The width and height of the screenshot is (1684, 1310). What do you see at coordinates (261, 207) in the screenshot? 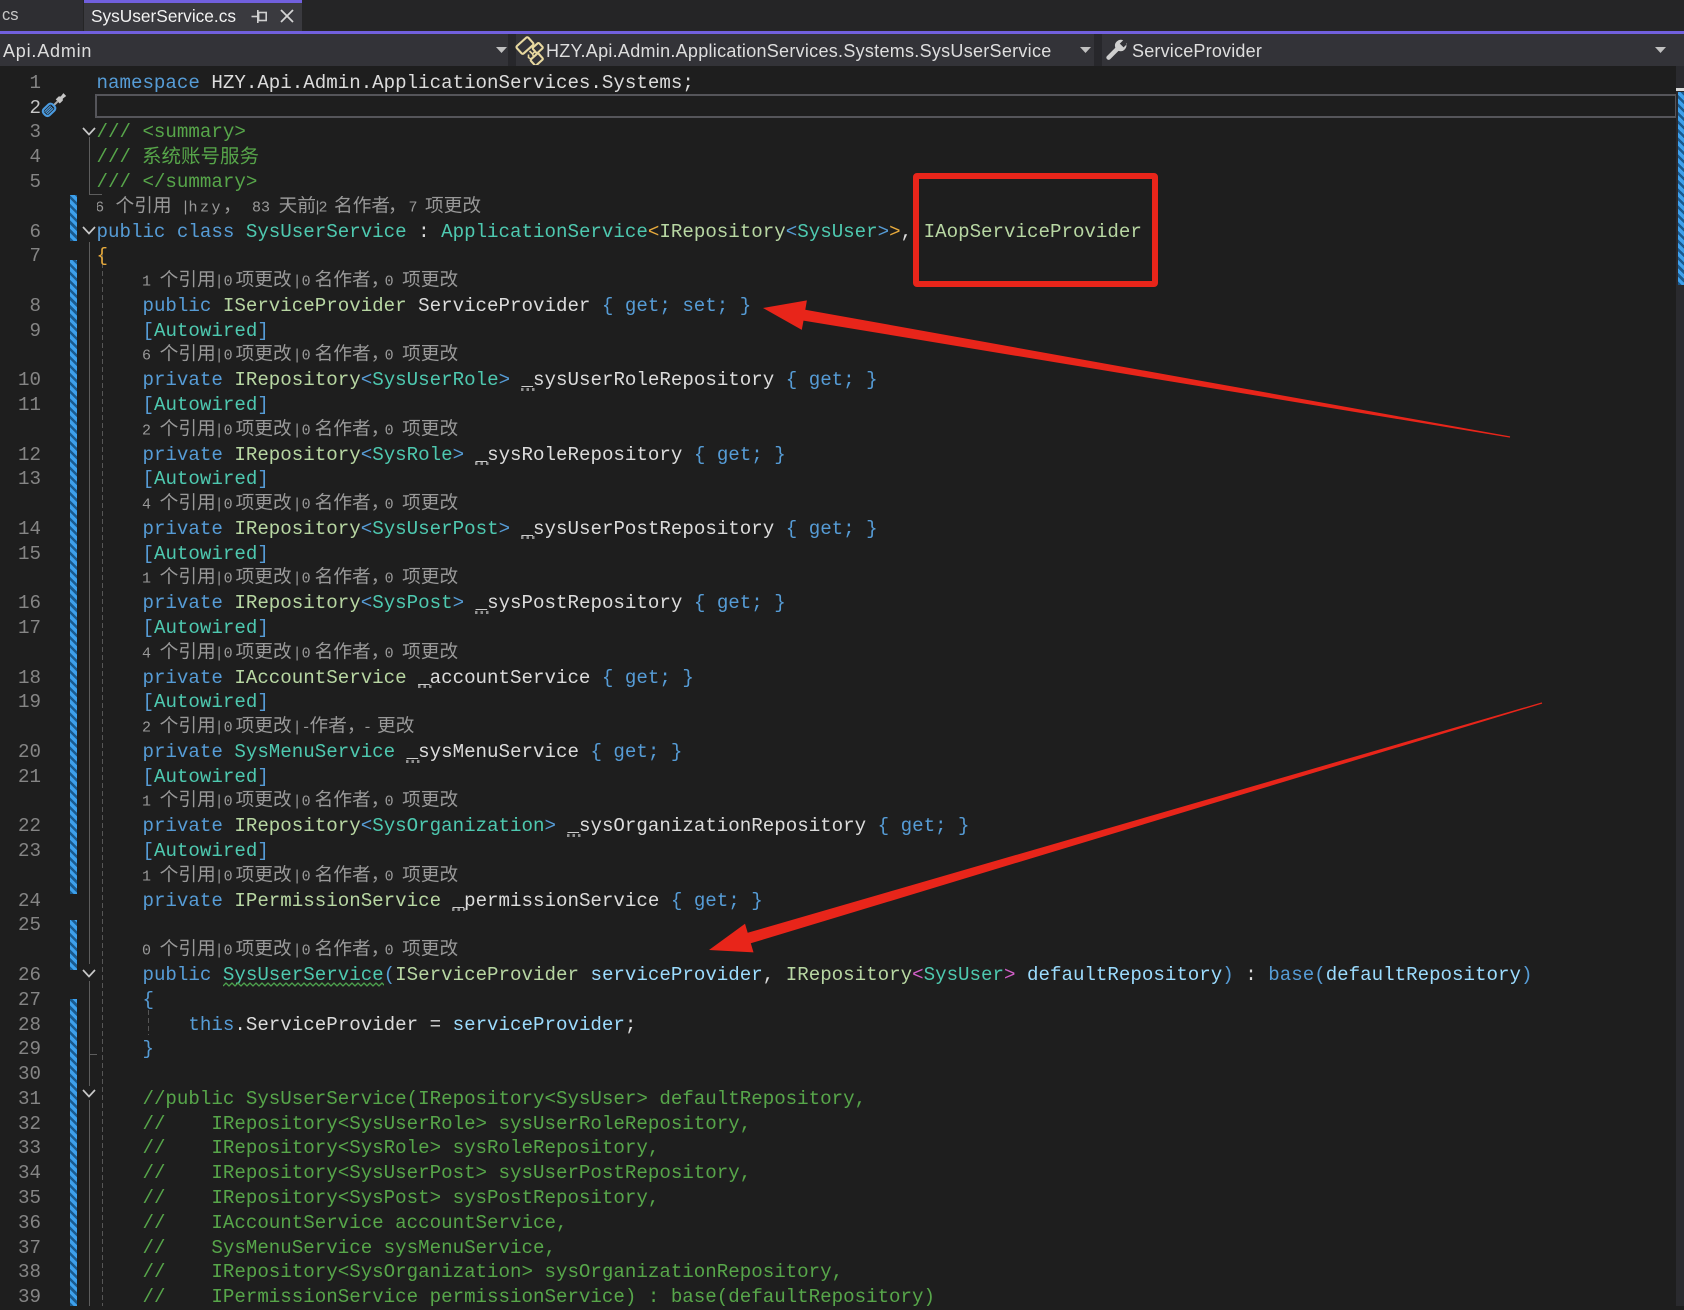
I see `svg-text: 83` at bounding box center [261, 207].